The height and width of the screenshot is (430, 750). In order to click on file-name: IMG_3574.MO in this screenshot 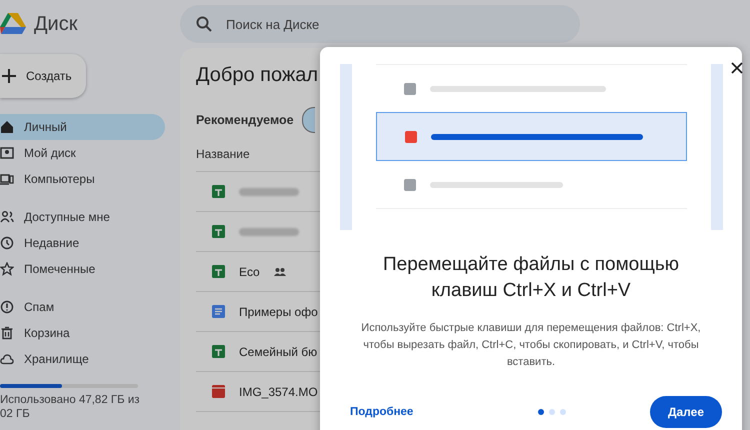, I will do `click(278, 391)`.